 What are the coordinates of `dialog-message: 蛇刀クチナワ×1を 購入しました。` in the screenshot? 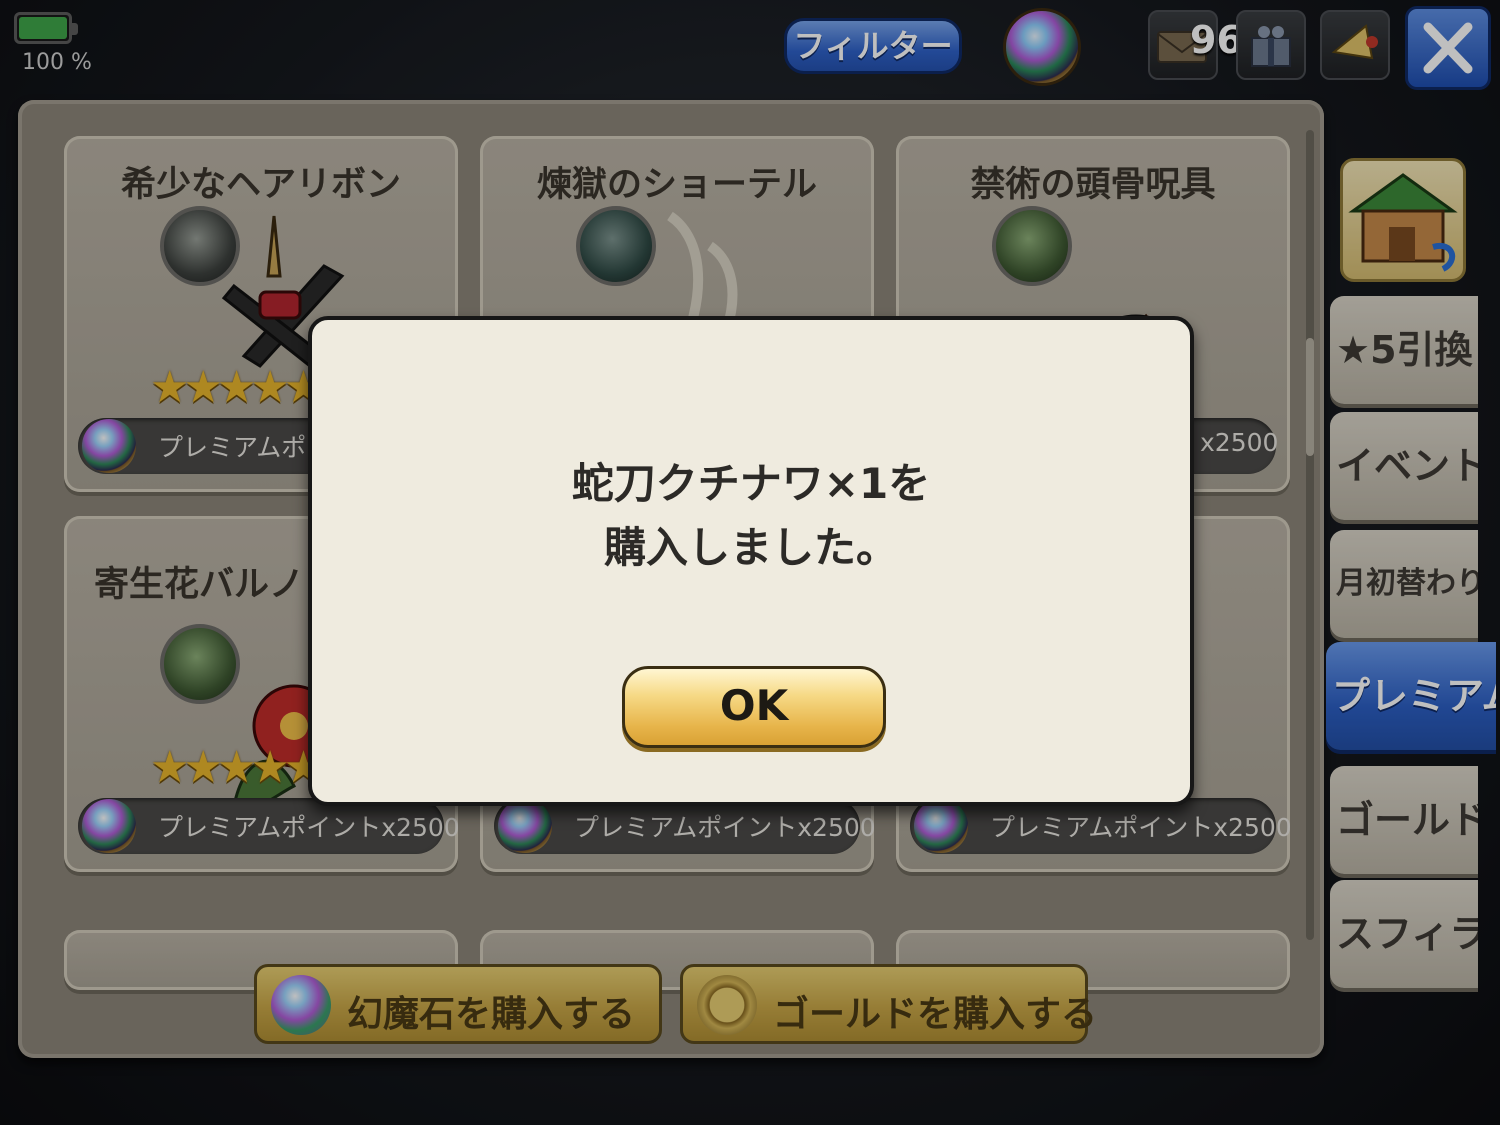 It's located at (751, 516).